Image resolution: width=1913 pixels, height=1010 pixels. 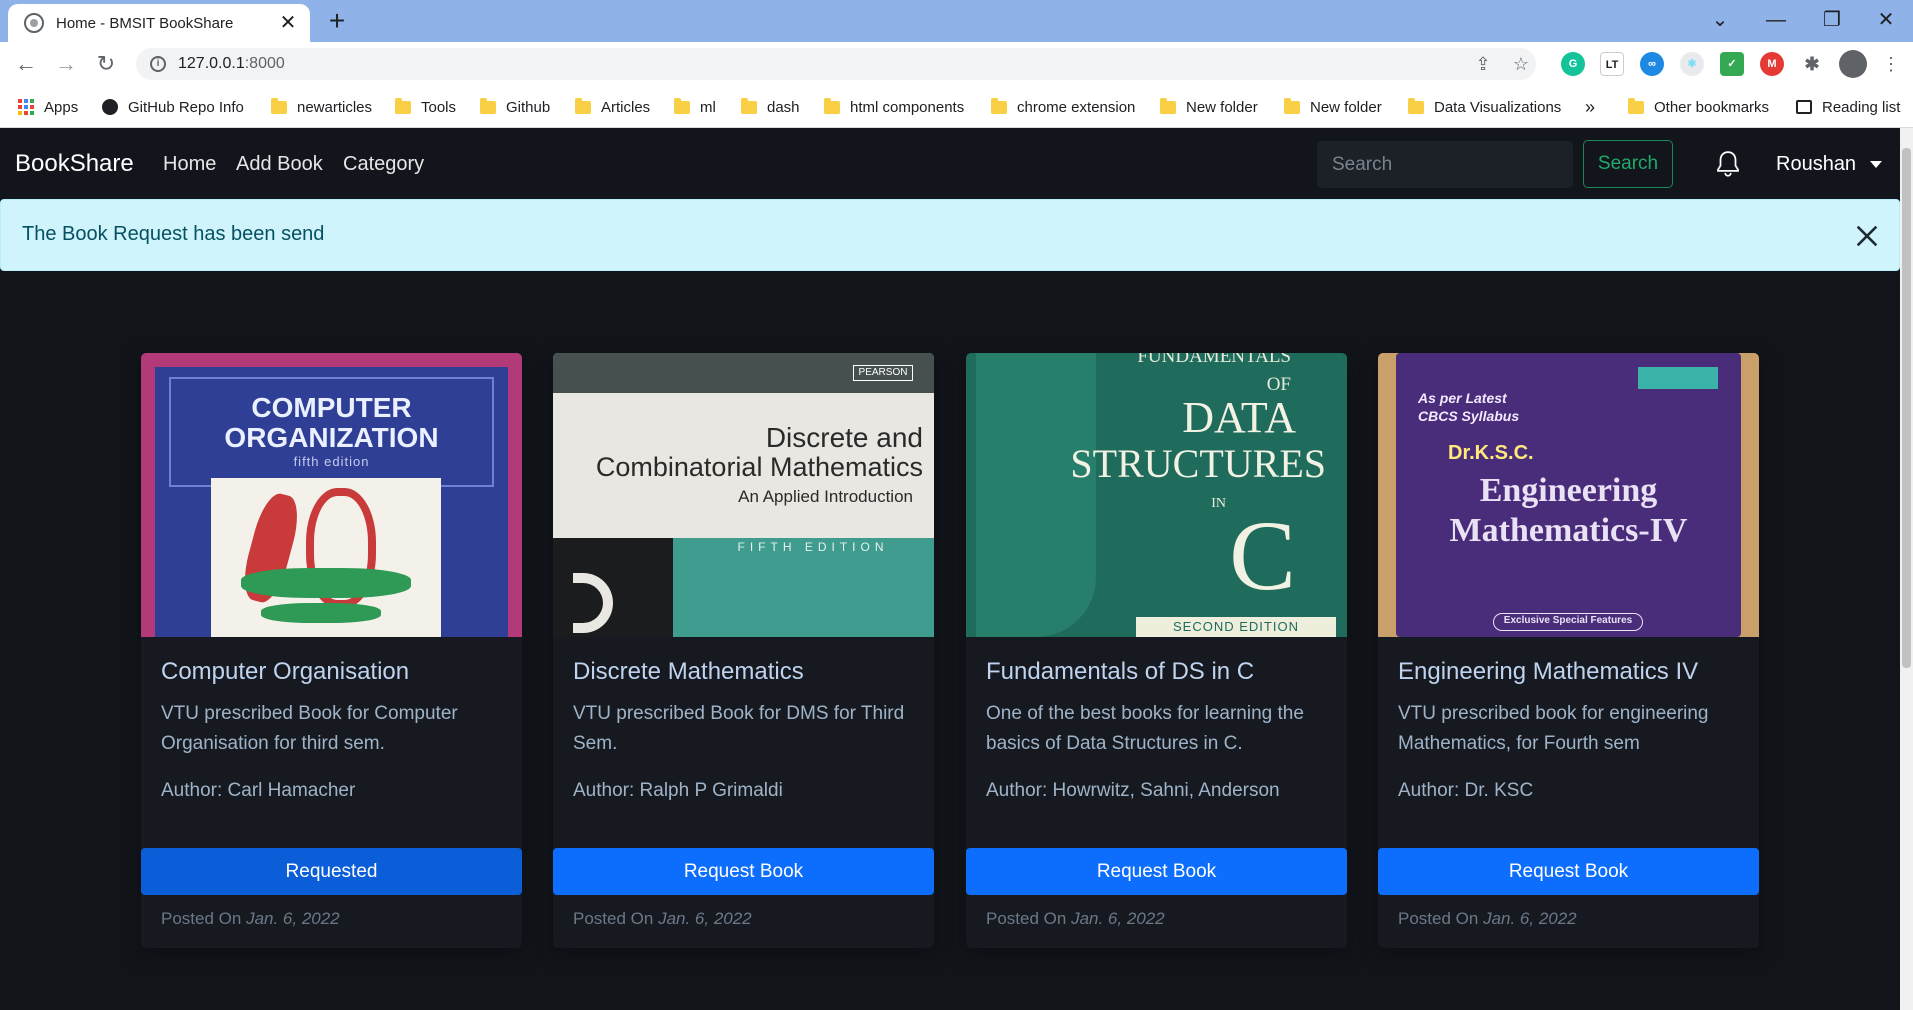 What do you see at coordinates (1848, 107) in the screenshot?
I see `reading-list-button: Reading list` at bounding box center [1848, 107].